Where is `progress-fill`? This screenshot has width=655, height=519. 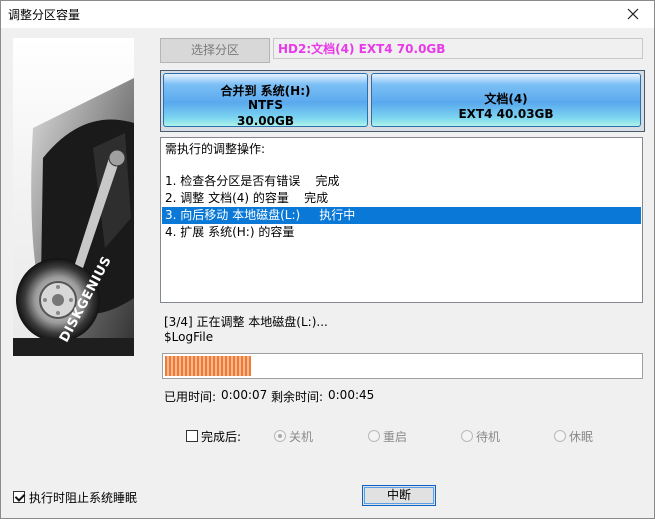 progress-fill is located at coordinates (208, 366).